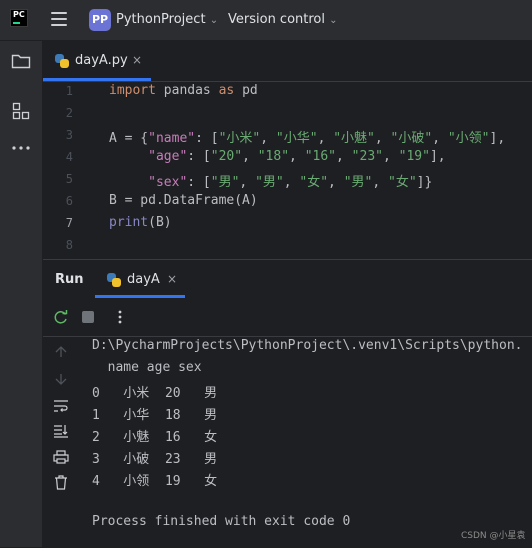  Describe the element at coordinates (62, 61) in the screenshot. I see `python-file-icon` at that location.